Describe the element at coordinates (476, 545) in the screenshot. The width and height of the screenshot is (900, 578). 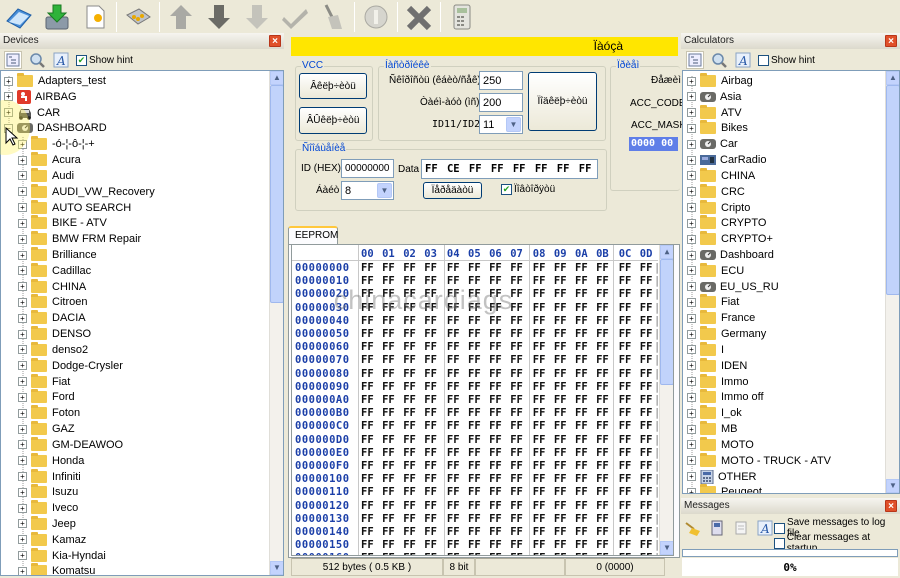
I see `hex-row: 00000150 FF FF FF FF FF FF FF FF FF FF FF FF FF FF |` at that location.